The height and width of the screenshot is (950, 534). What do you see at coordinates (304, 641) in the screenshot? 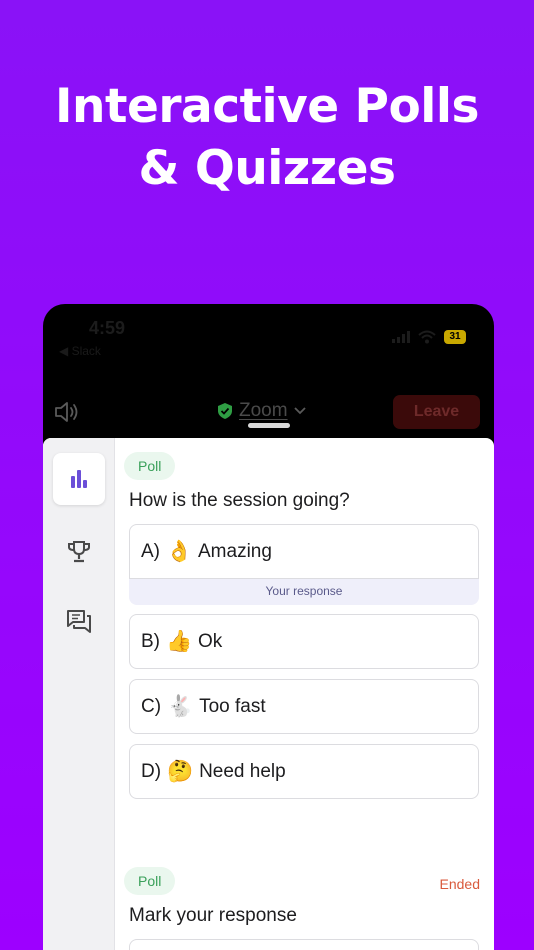
I see `poll-option-b: B) 👍 Ok` at bounding box center [304, 641].